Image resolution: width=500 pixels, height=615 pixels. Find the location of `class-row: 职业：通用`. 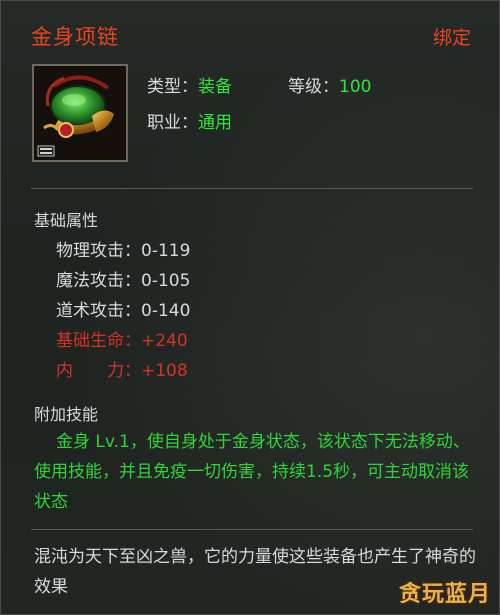

class-row: 职业：通用 is located at coordinates (189, 120).